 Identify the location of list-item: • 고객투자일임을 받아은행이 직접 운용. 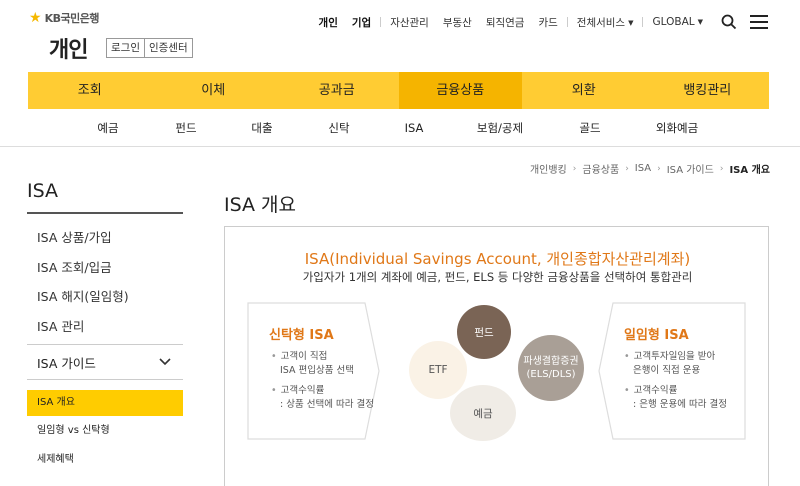
(675, 364).